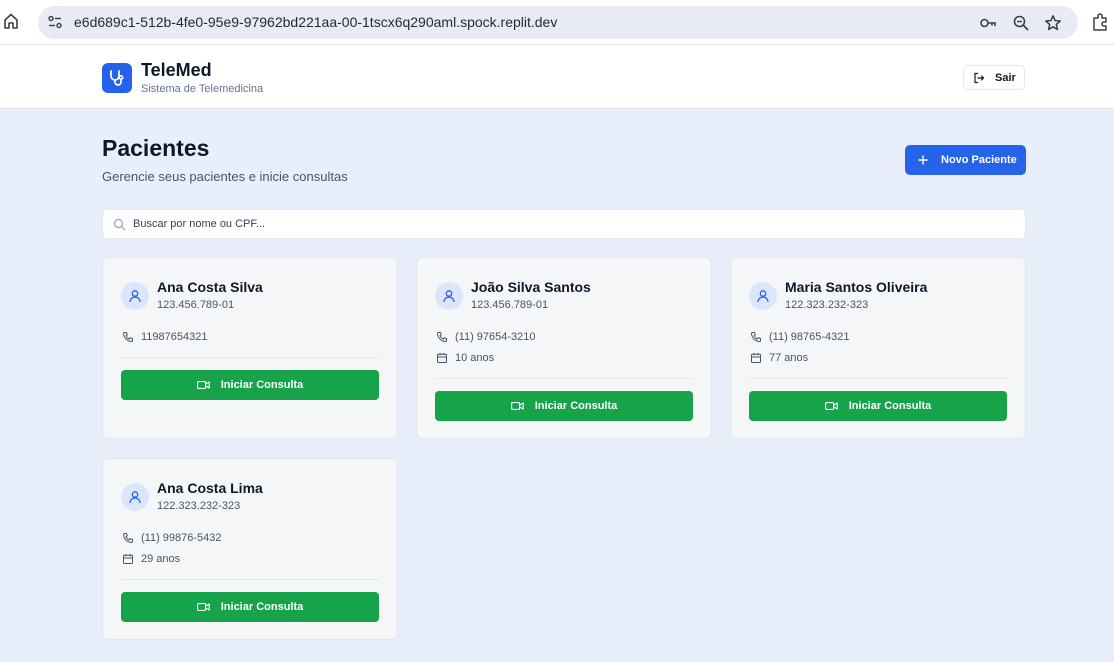 This screenshot has height=662, width=1114. Describe the element at coordinates (856, 287) in the screenshot. I see `patient-name: Maria Santos Oliveira` at that location.